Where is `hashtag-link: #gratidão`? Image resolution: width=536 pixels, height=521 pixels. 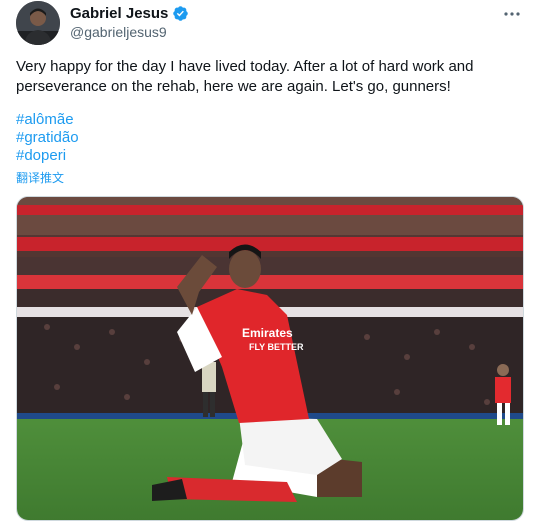 hashtag-link: #gratidão is located at coordinates (47, 138).